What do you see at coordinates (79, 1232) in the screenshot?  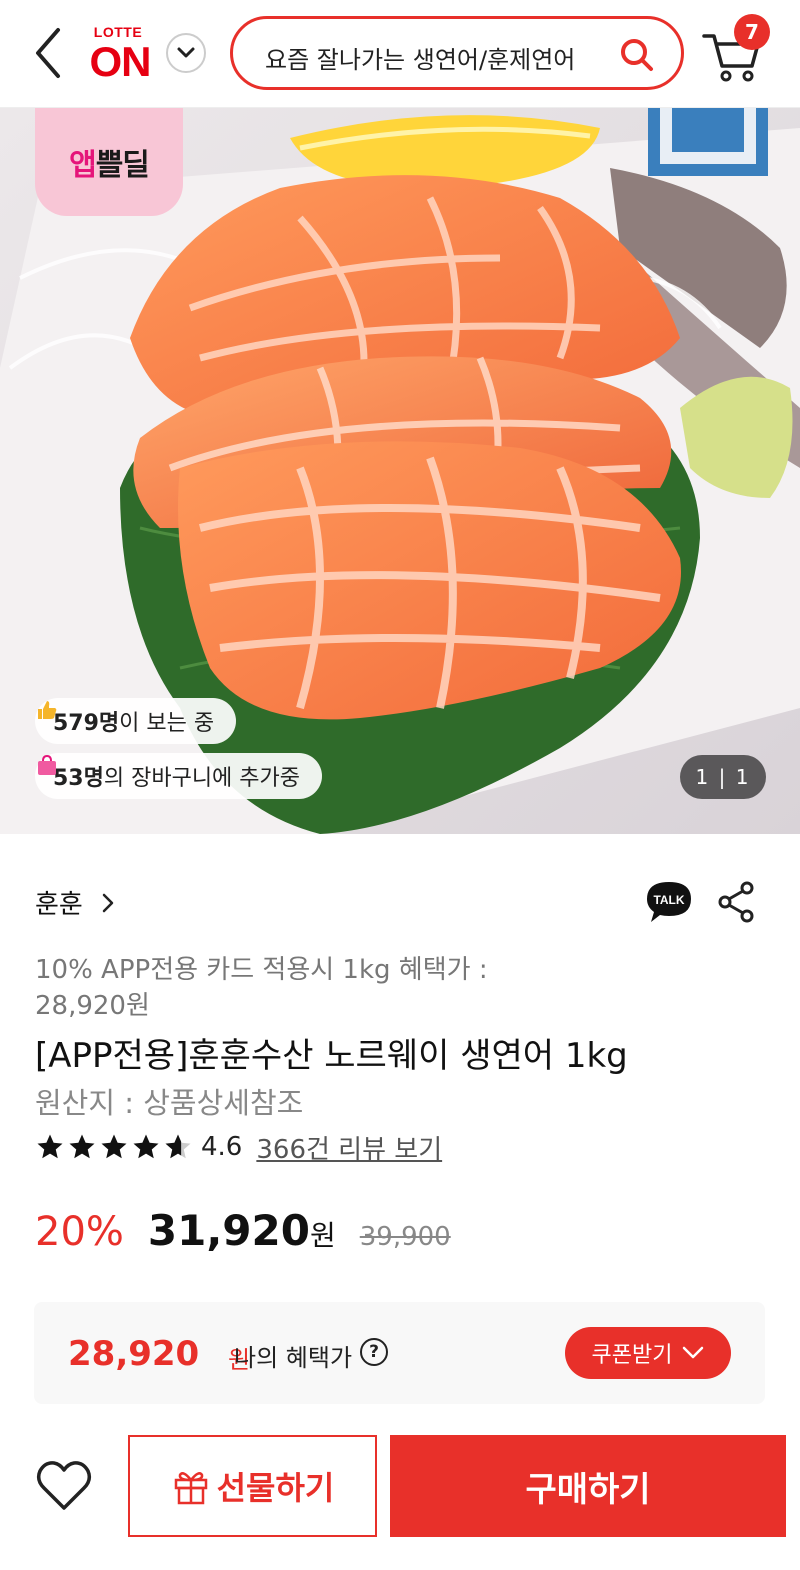 I see `discount-rate: 20%` at bounding box center [79, 1232].